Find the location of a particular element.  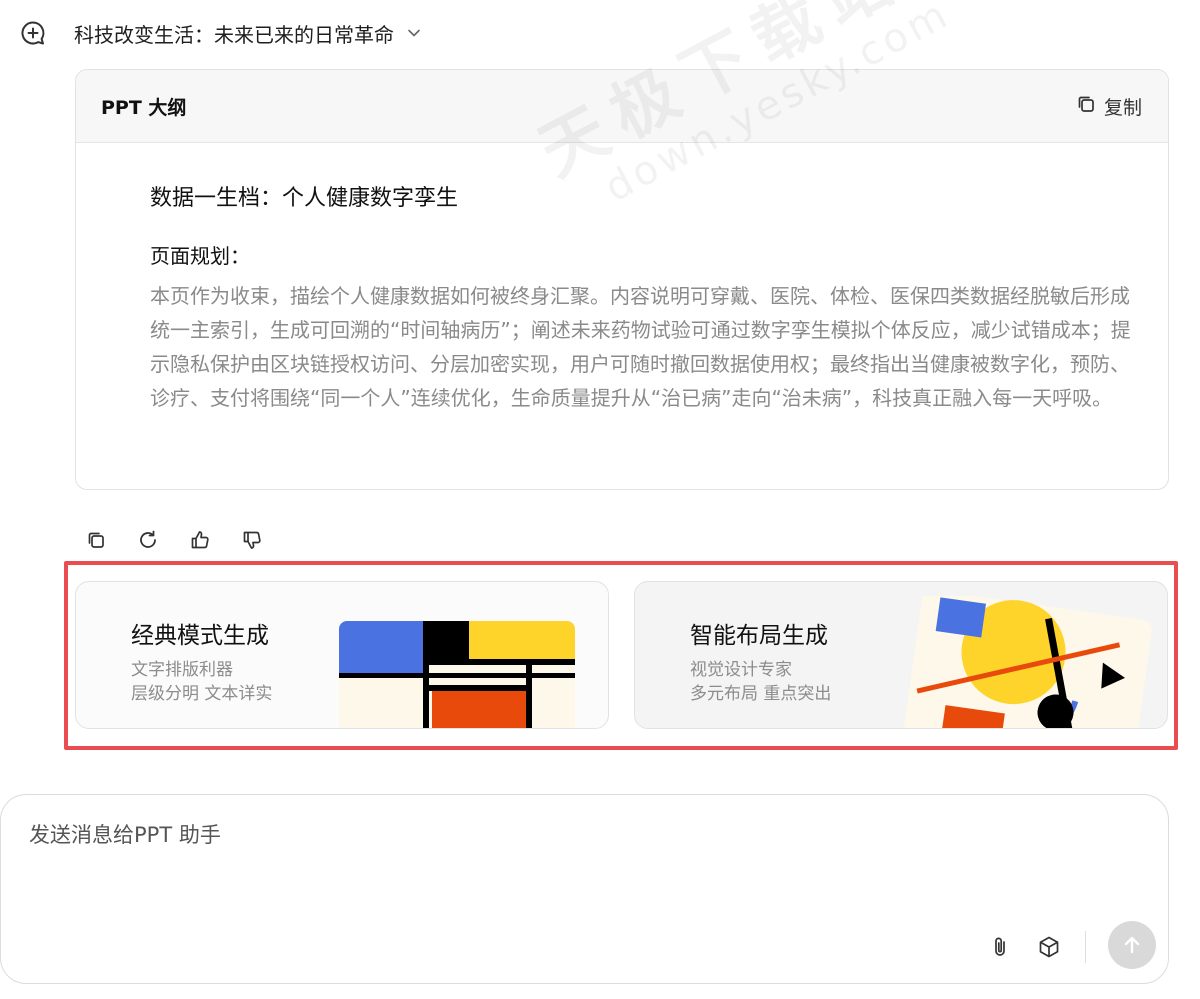

abstract-illustration is located at coordinates (1027, 662).